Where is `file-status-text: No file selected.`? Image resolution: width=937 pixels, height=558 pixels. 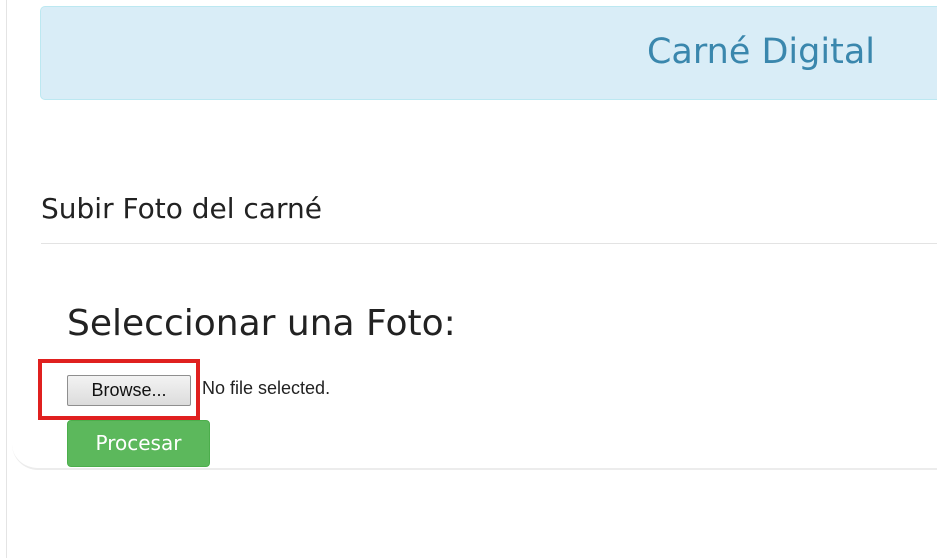
file-status-text: No file selected. is located at coordinates (266, 388).